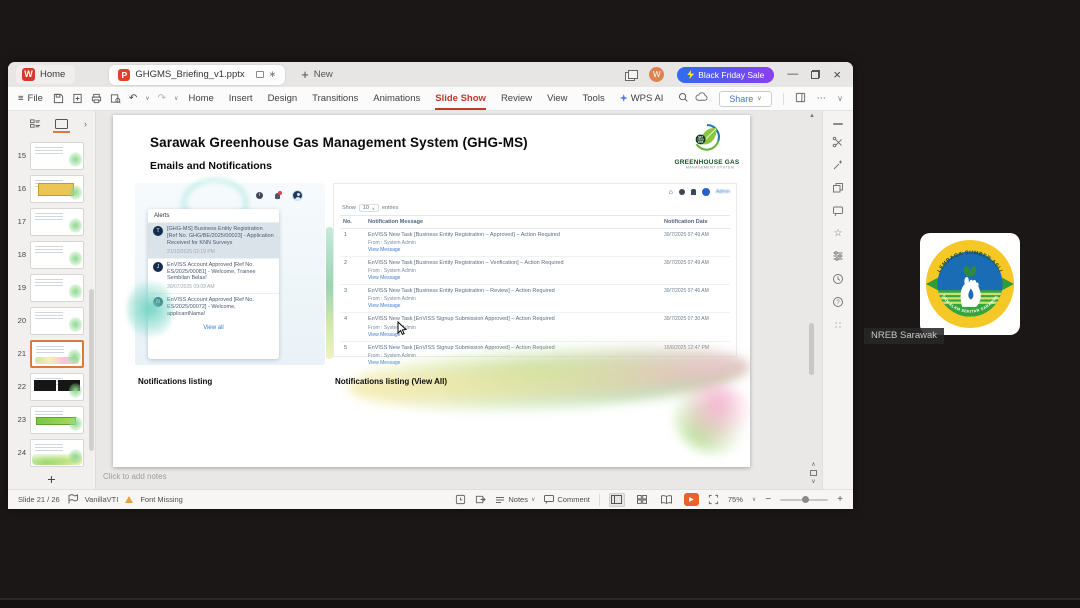  I want to click on canvas-scrollbar, so click(811, 349).